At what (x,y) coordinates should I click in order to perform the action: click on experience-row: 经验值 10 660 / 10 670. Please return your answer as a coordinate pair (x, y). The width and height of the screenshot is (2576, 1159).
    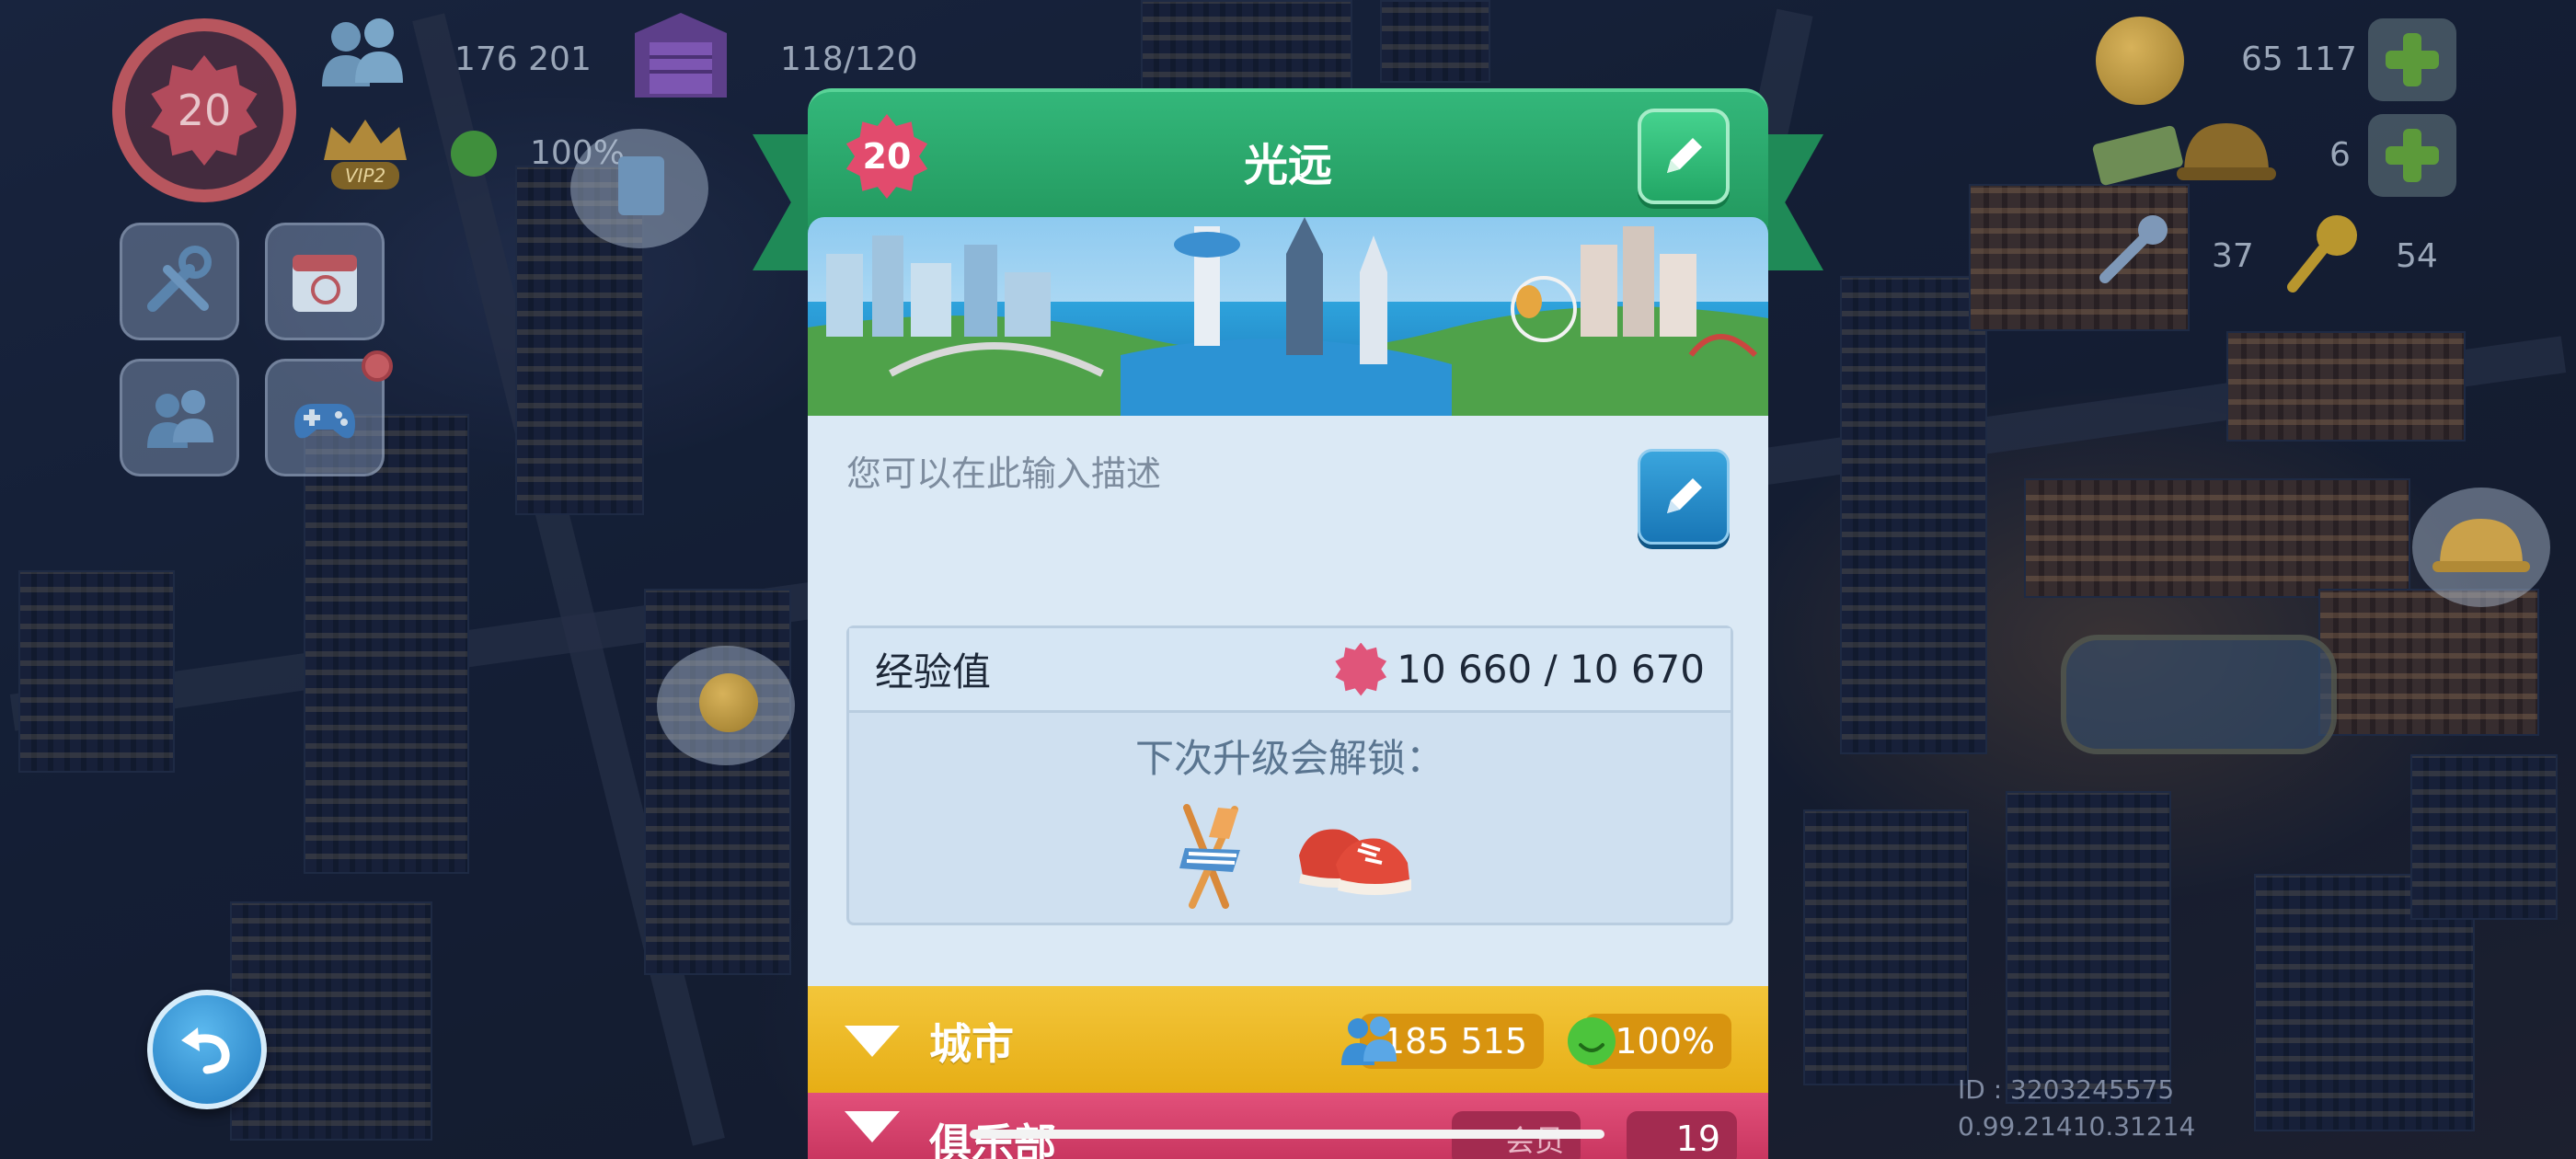
    Looking at the image, I should click on (1290, 670).